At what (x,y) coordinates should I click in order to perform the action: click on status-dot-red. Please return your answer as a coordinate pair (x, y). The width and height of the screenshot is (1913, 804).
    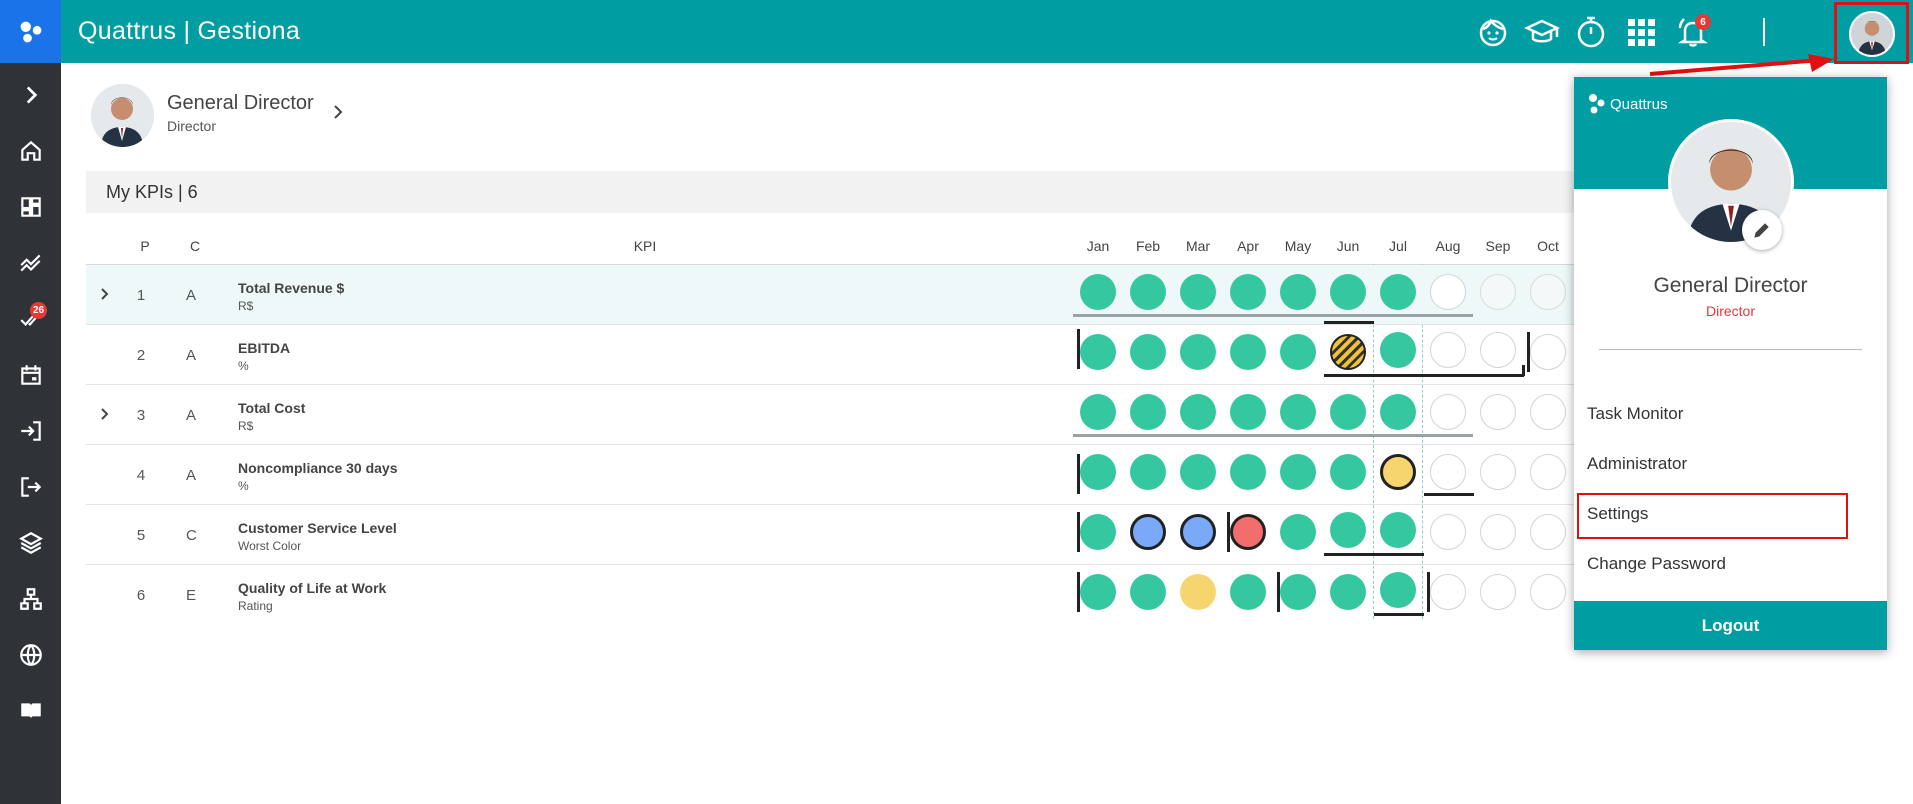
    Looking at the image, I should click on (1248, 532).